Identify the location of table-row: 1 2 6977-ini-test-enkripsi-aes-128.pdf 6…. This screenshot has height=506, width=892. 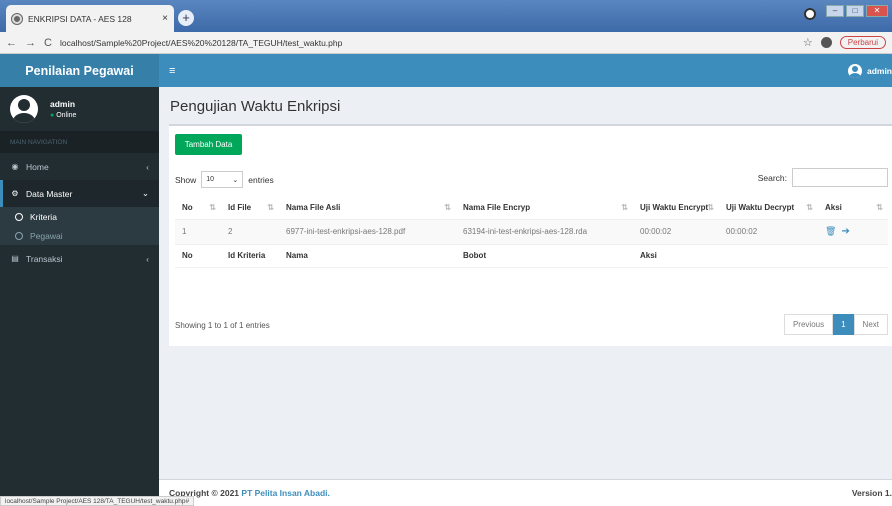
(531, 232).